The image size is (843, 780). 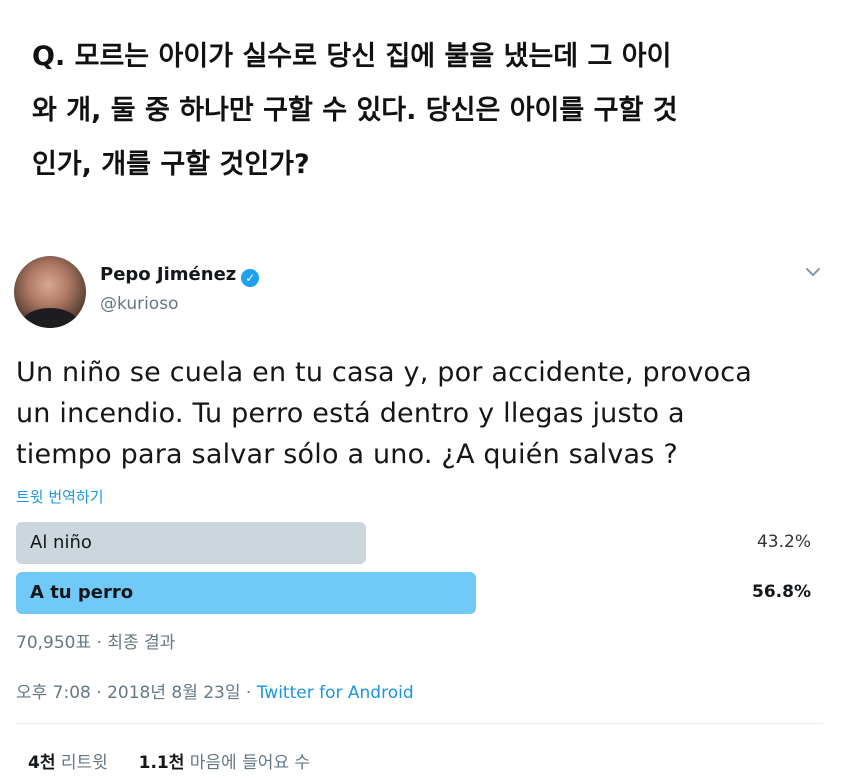 What do you see at coordinates (250, 278) in the screenshot?
I see `verified-badge-icon: ✓` at bounding box center [250, 278].